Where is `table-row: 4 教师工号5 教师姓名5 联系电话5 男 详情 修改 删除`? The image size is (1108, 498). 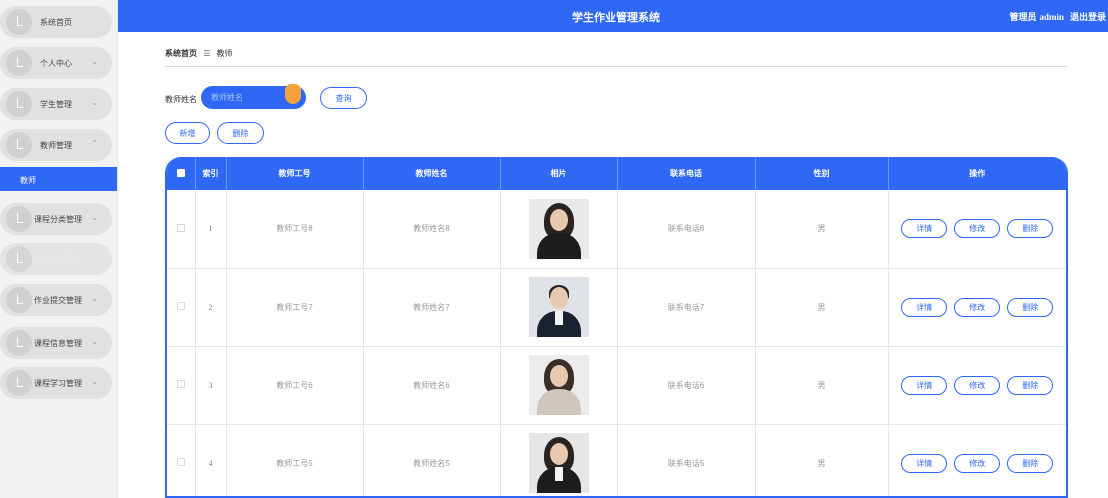
table-row: 4 教师工号5 教师姓名5 联系电话5 男 详情 修改 删除 is located at coordinates (616, 460).